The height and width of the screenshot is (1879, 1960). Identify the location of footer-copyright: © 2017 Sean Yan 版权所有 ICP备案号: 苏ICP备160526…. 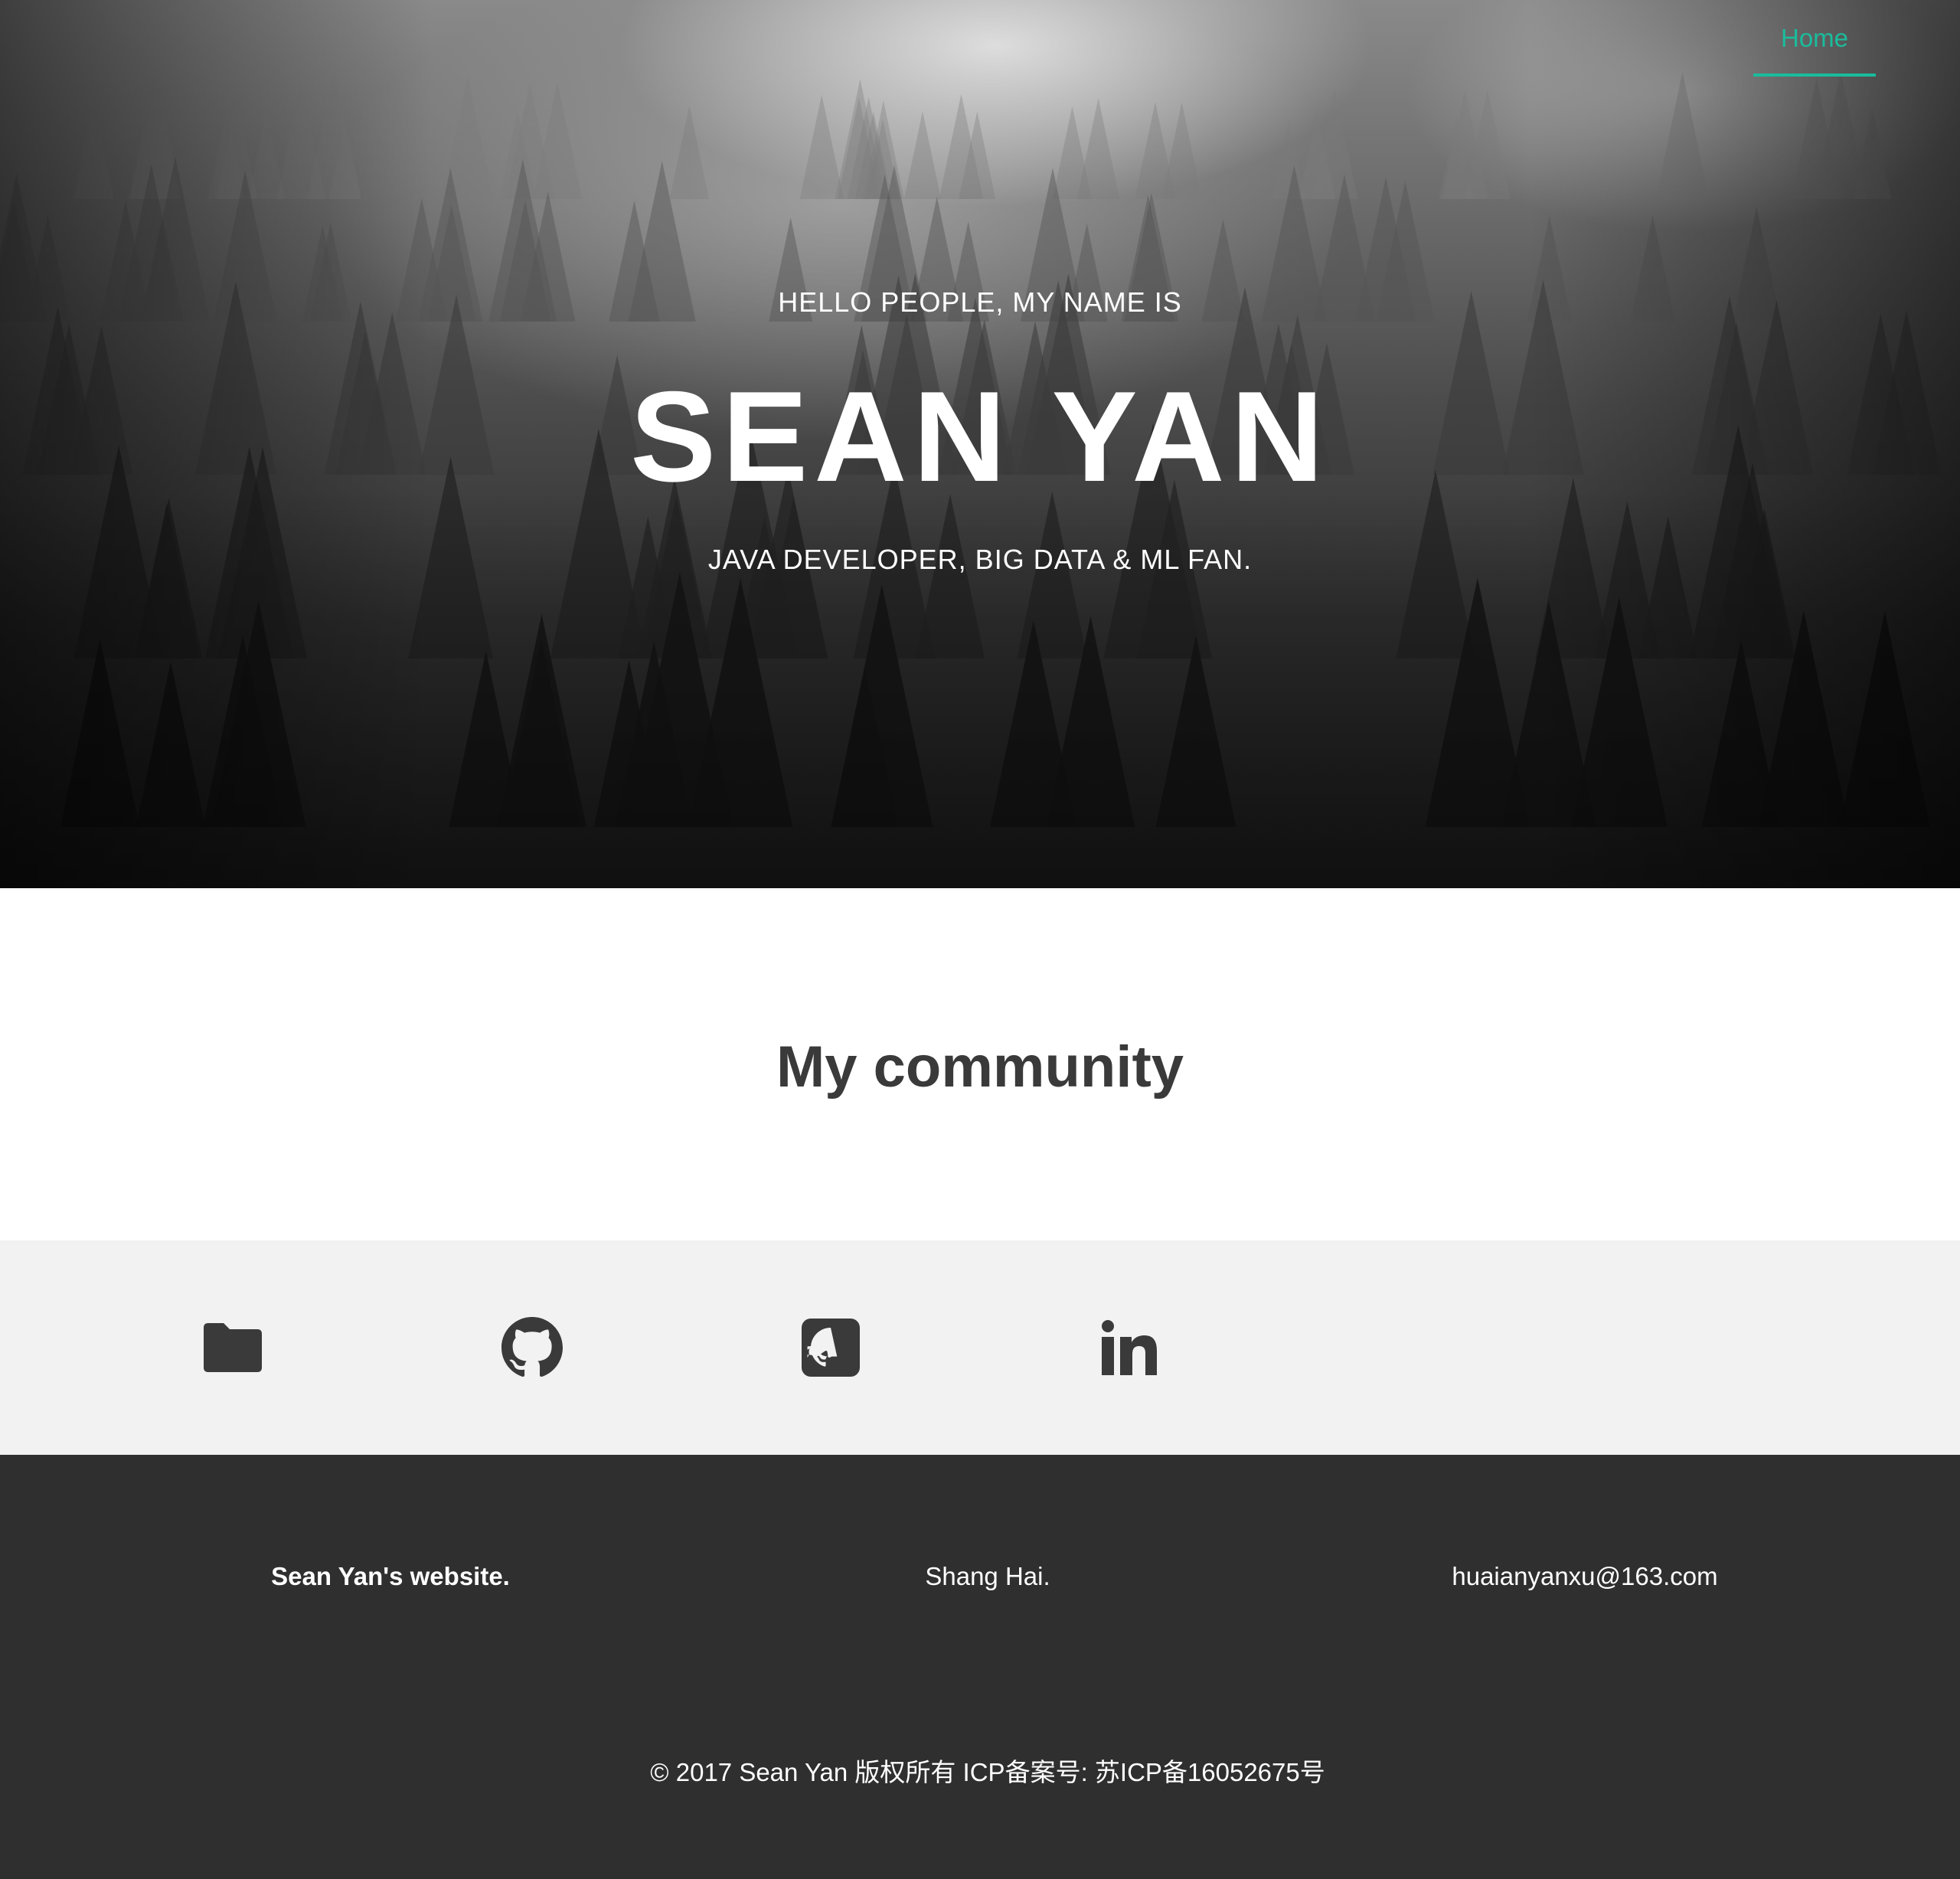
(987, 1772).